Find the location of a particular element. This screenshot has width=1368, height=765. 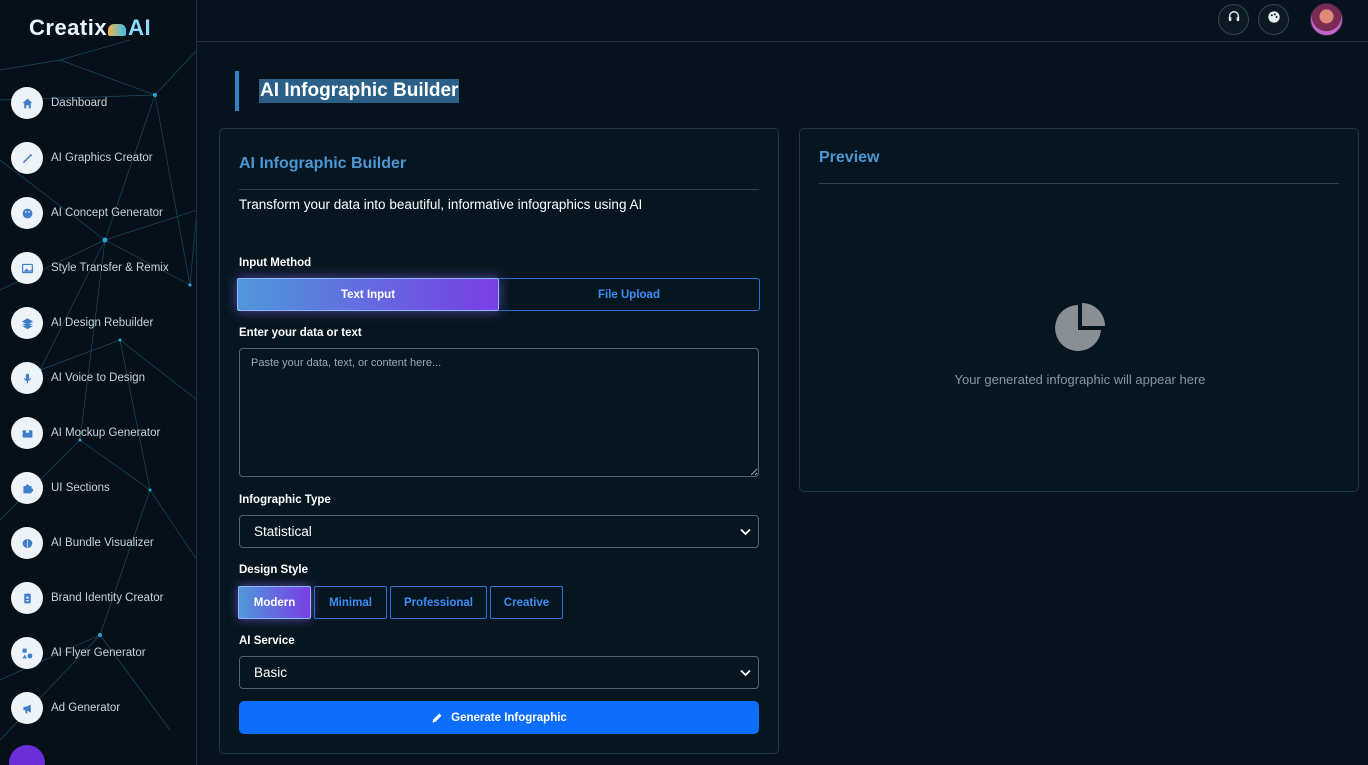

sidebar-item-label: AI Graphics Creator is located at coordinates (102, 158).